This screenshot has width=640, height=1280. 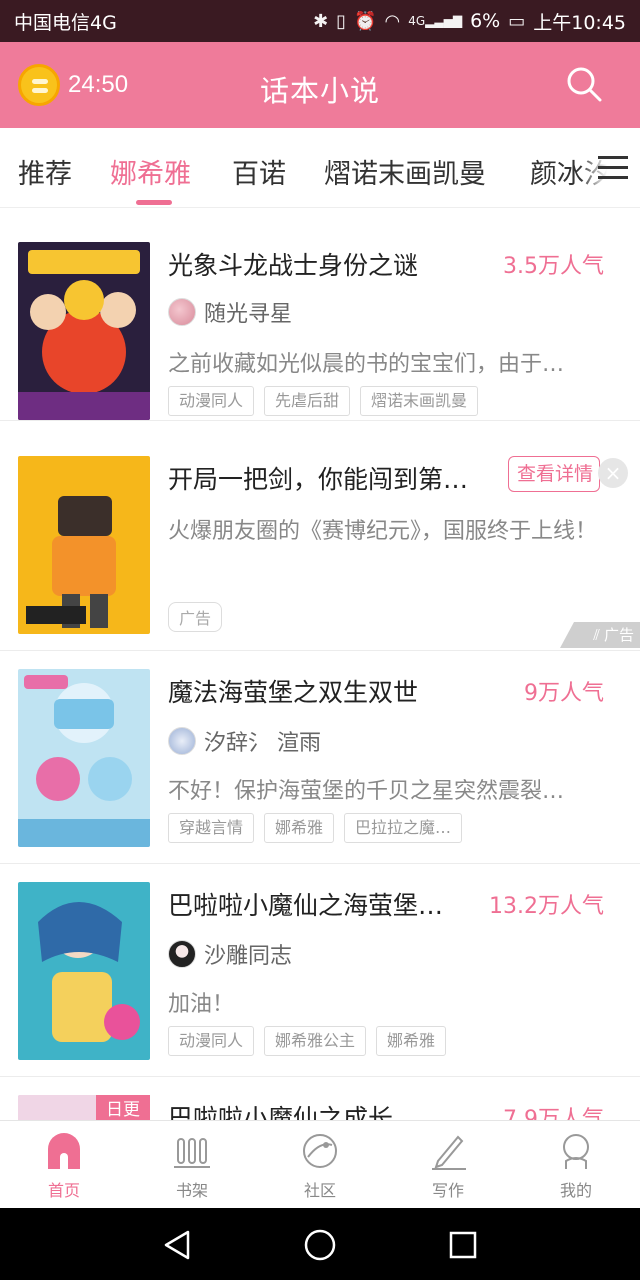 What do you see at coordinates (195, 617) in the screenshot?
I see `ad-label: 广告` at bounding box center [195, 617].